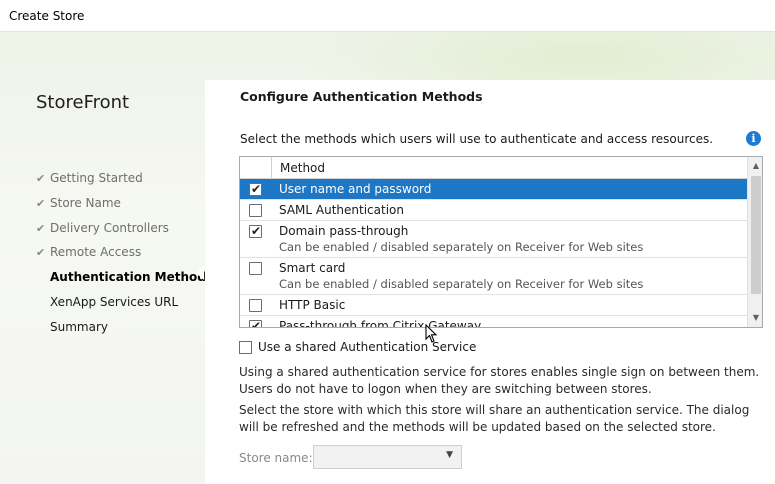  What do you see at coordinates (449, 455) in the screenshot?
I see `chevron-down-icon: ▼` at bounding box center [449, 455].